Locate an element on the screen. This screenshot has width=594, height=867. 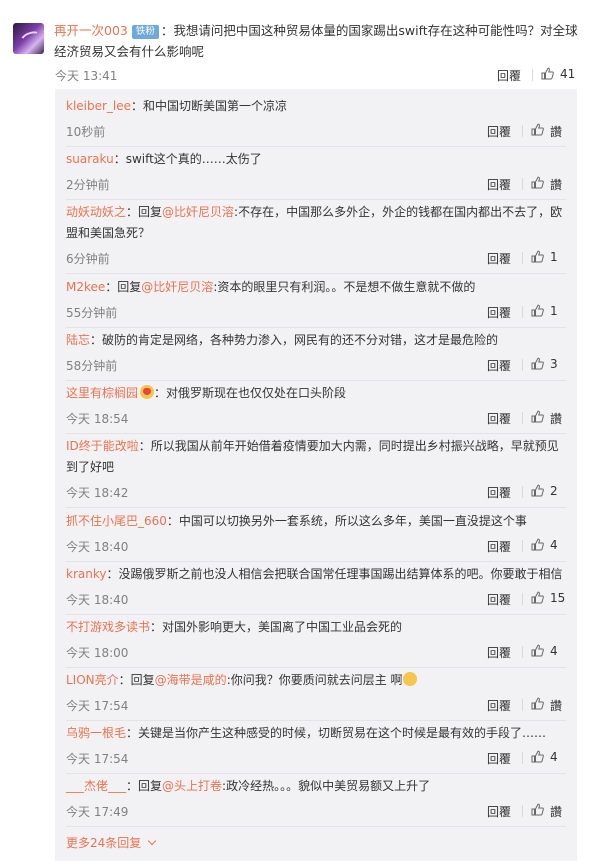
more-replies-link: 更多24条回复 is located at coordinates (111, 842).